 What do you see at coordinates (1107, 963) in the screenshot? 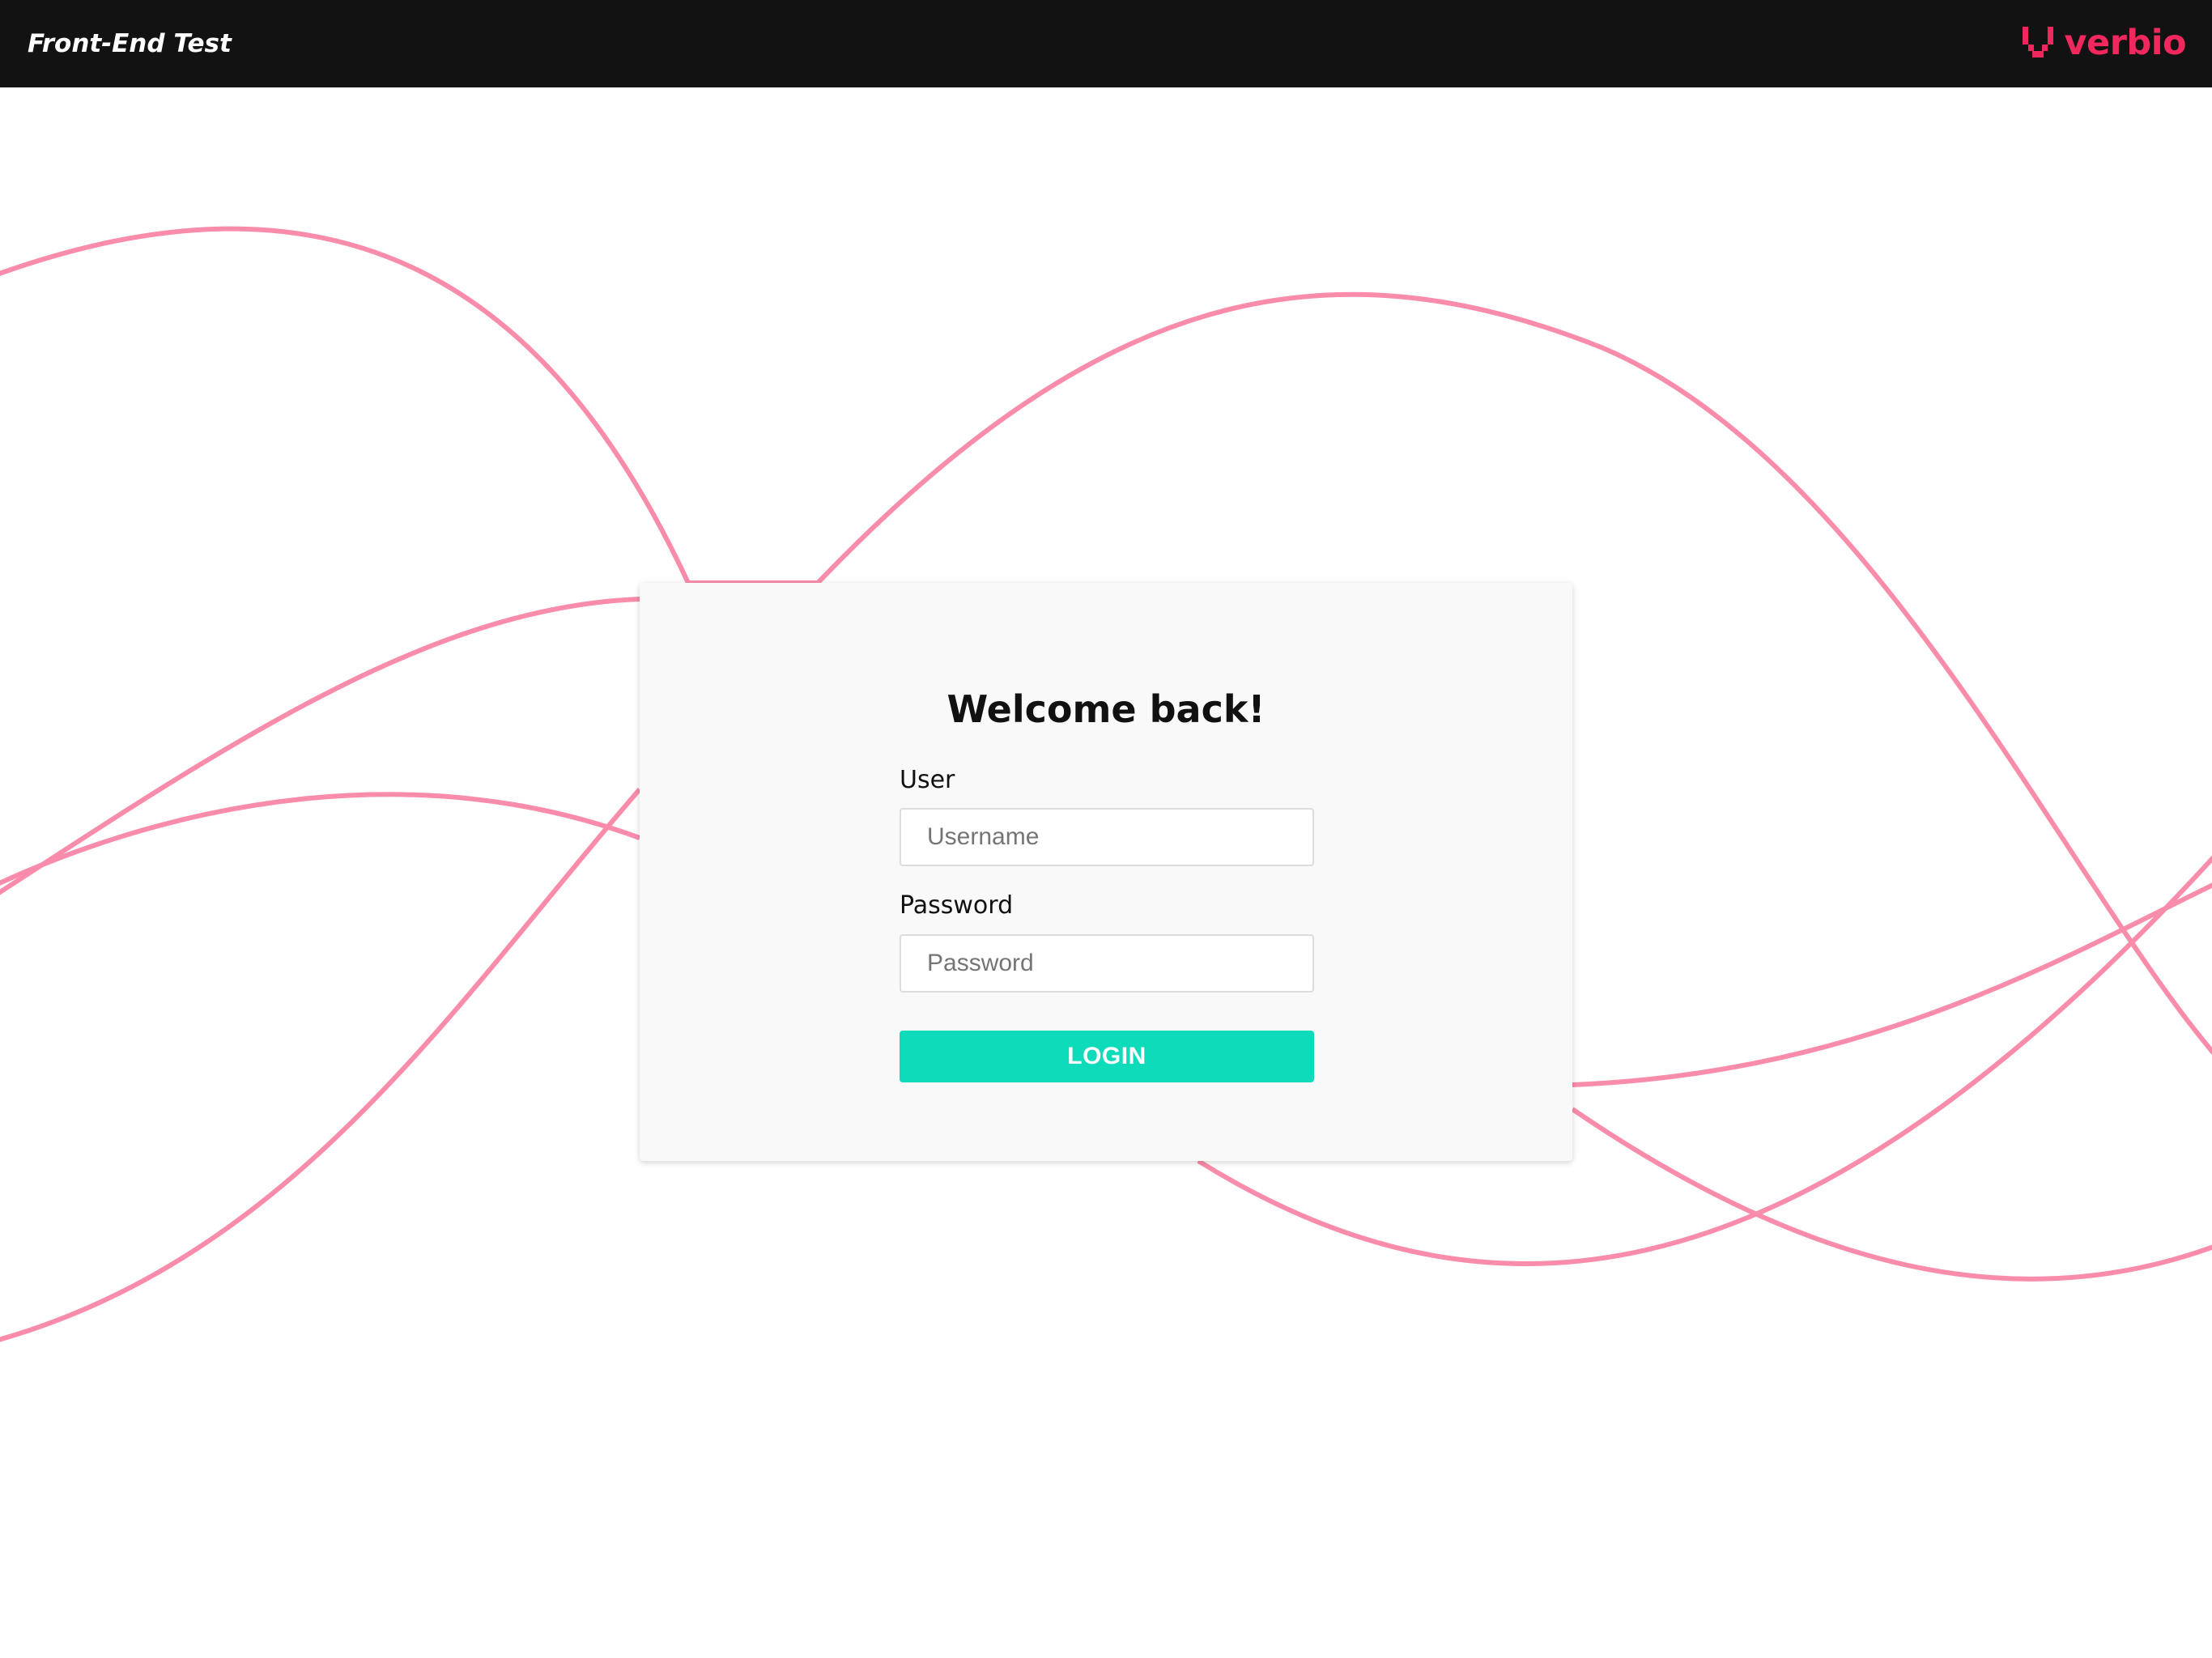
I see `password-input` at bounding box center [1107, 963].